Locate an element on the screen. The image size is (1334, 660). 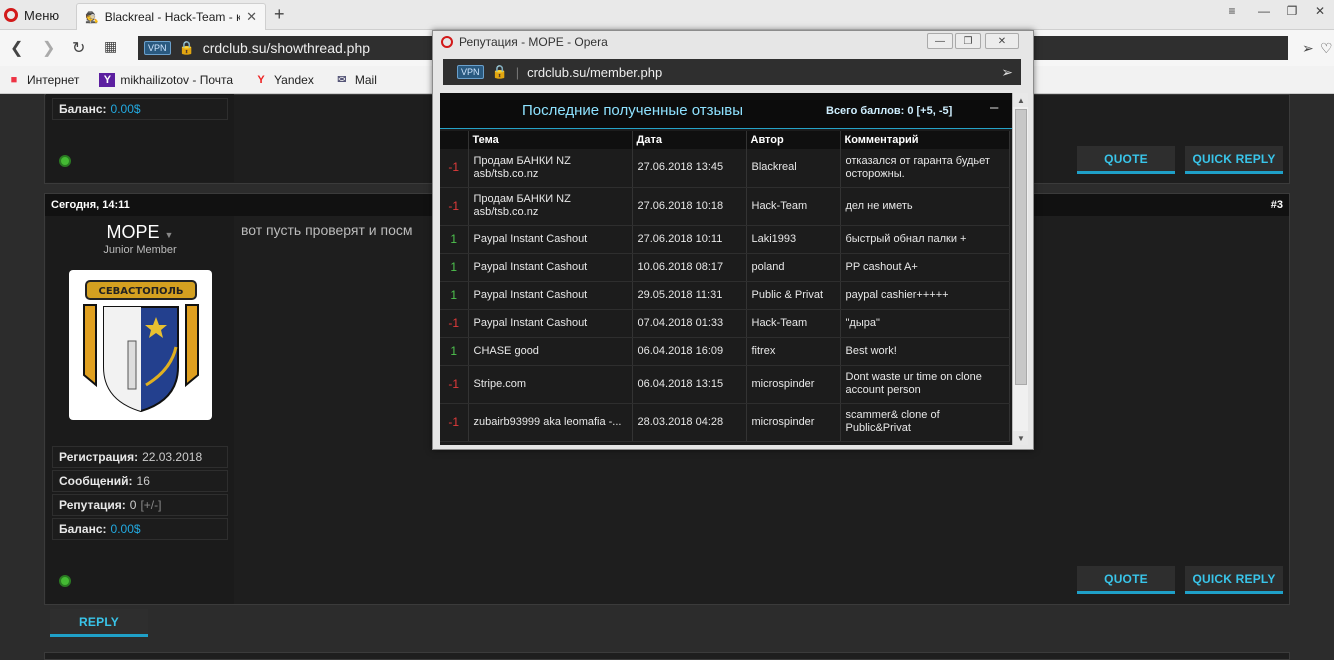
svg-text: СЕВАСТОПОЛЬ is located at coordinates (140, 291).